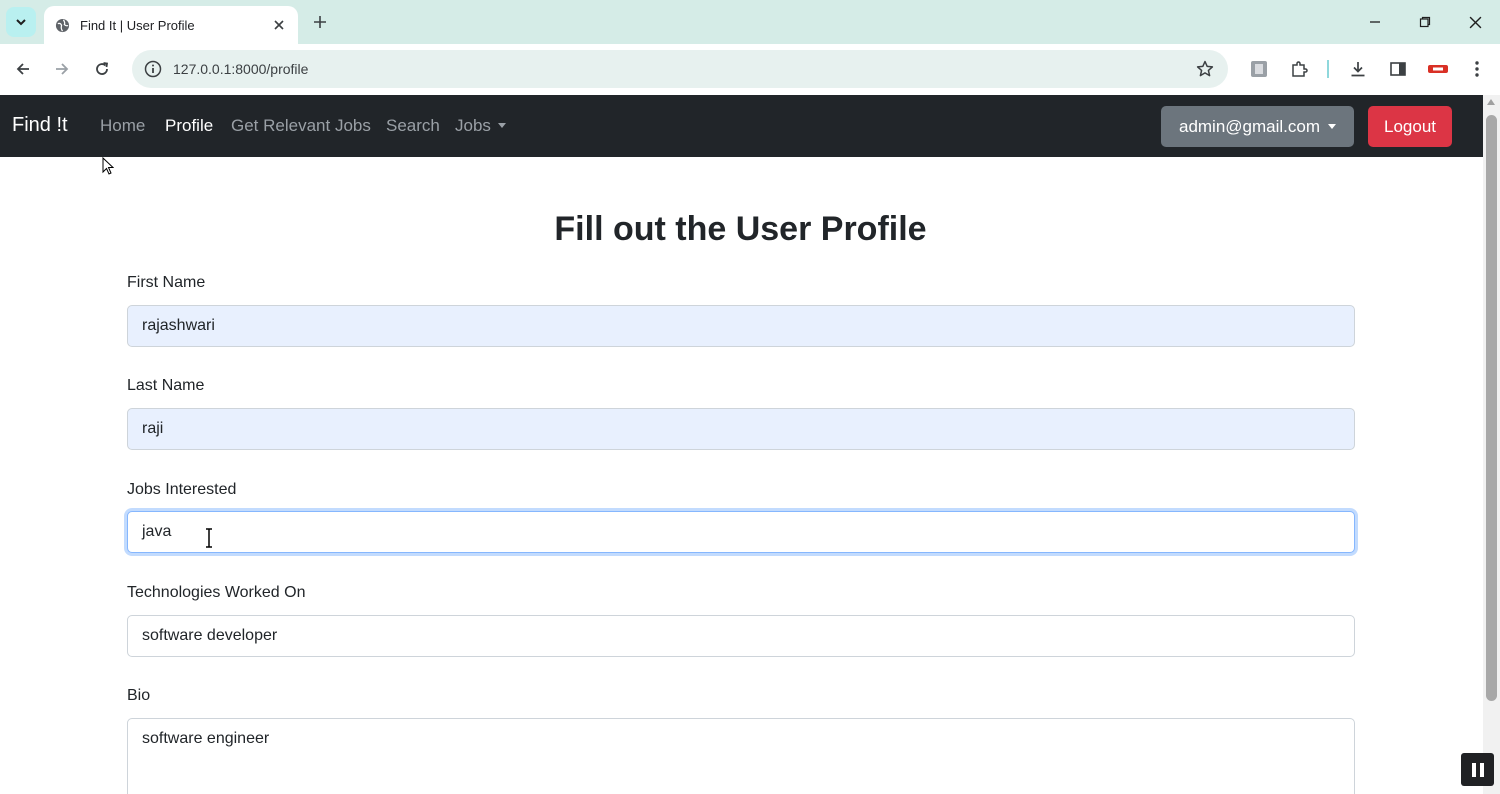 The width and height of the screenshot is (1500, 794). I want to click on nav-link-home: Home, so click(122, 126).